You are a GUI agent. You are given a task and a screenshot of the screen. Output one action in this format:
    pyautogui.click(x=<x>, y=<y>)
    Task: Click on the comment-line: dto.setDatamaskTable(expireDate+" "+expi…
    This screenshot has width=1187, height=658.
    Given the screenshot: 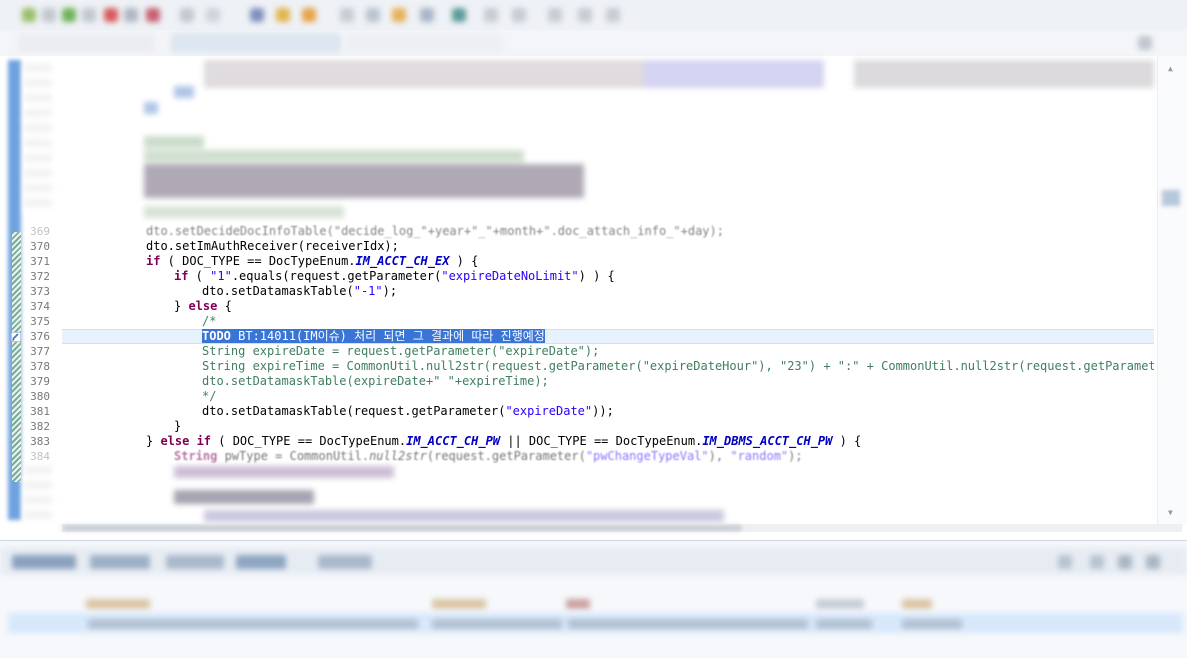 What is the action you would take?
    pyautogui.click(x=375, y=381)
    